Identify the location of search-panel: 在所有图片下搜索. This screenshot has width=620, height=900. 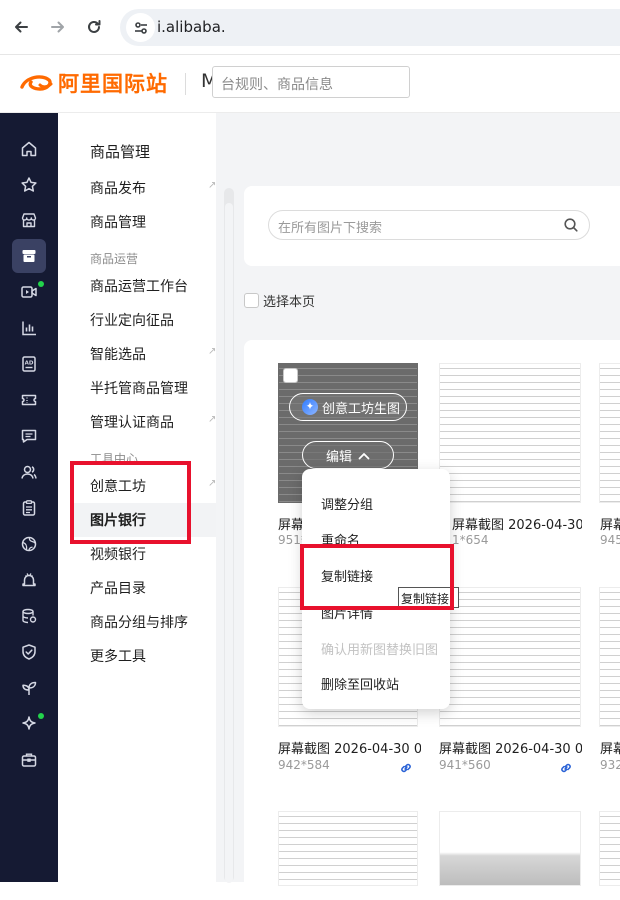
(432, 226).